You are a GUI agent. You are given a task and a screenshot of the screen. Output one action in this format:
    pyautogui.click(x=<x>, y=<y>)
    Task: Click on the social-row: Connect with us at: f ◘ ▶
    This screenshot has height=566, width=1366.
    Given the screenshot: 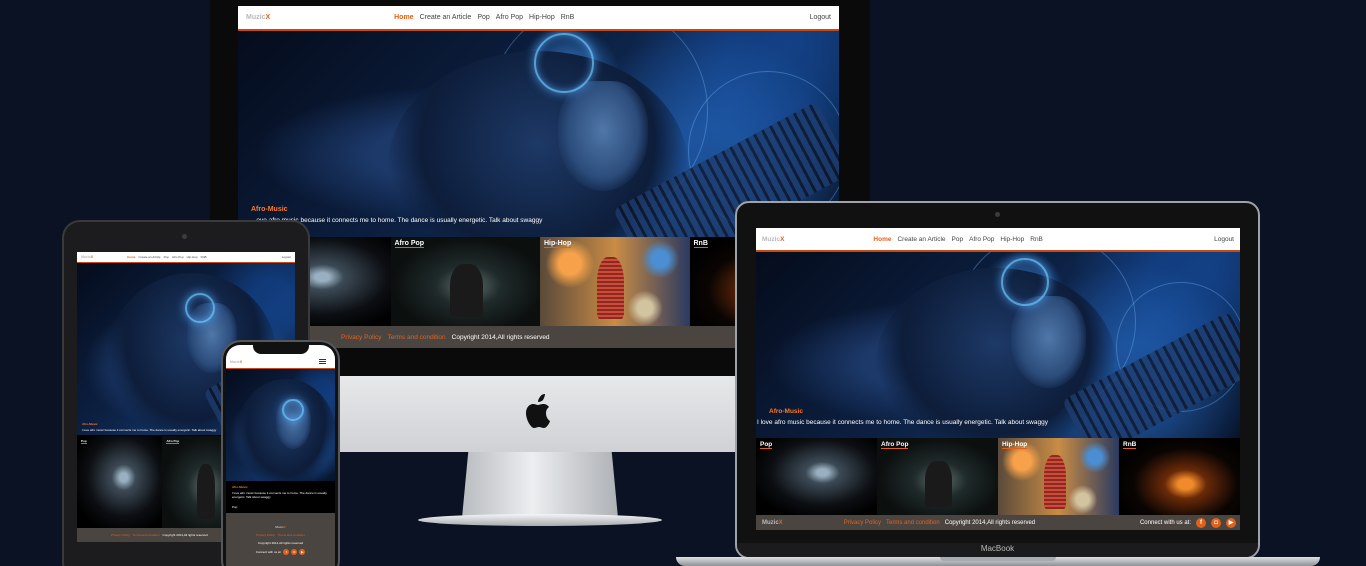 What is the action you would take?
    pyautogui.click(x=280, y=551)
    